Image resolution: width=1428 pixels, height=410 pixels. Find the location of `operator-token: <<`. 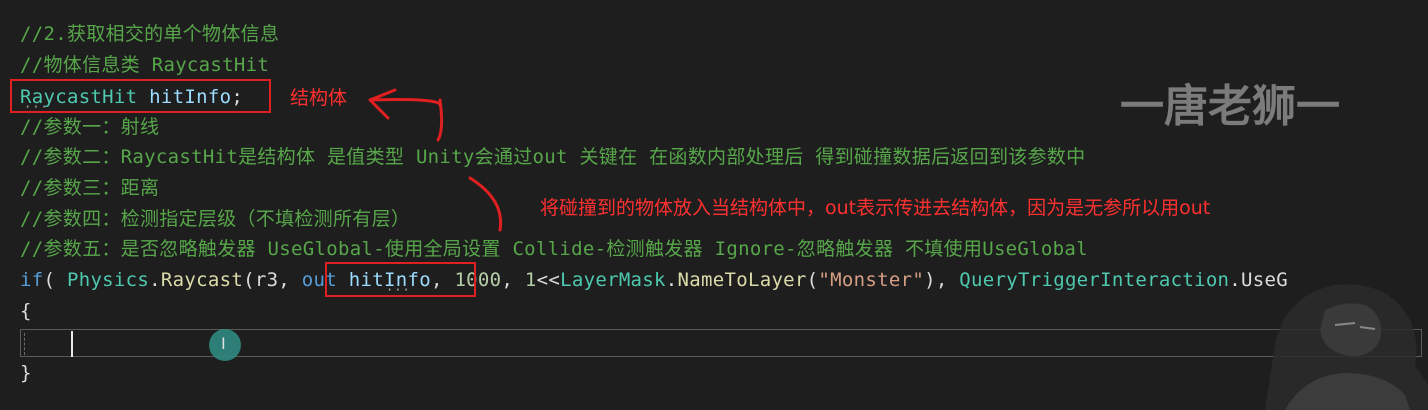

operator-token: << is located at coordinates (548, 280).